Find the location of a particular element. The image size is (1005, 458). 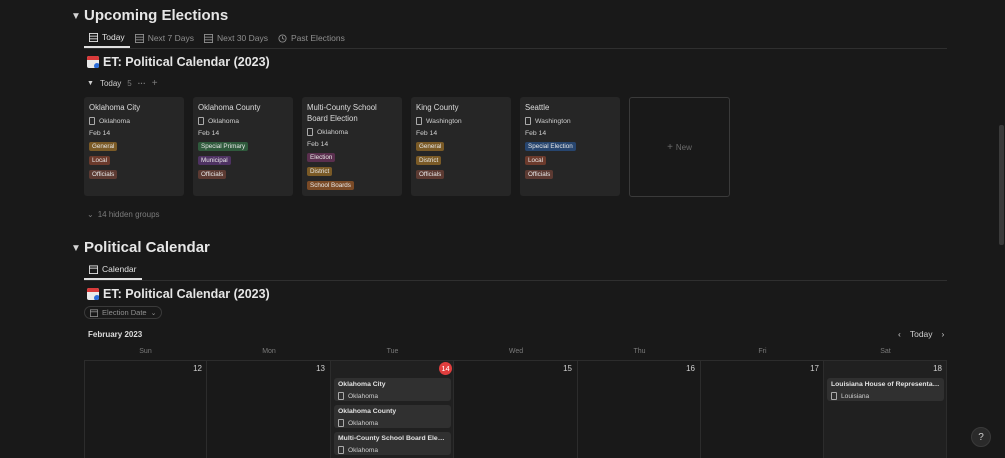

chevron-right-icon: › is located at coordinates (943, 334).